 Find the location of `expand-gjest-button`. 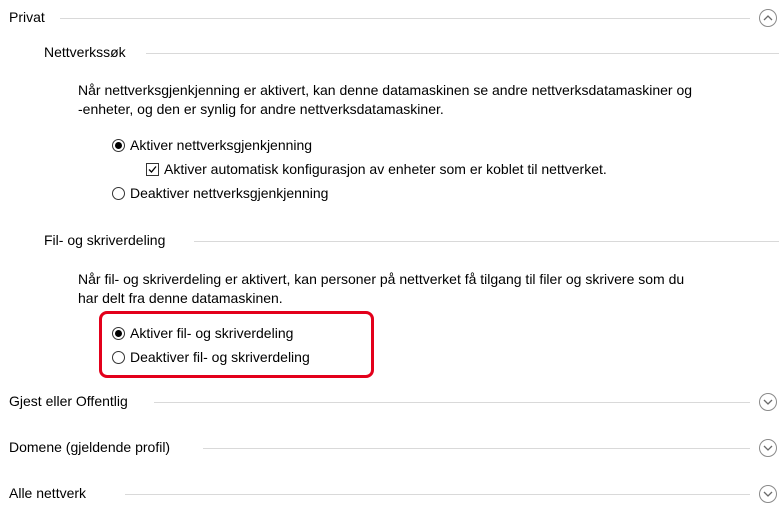

expand-gjest-button is located at coordinates (768, 402).